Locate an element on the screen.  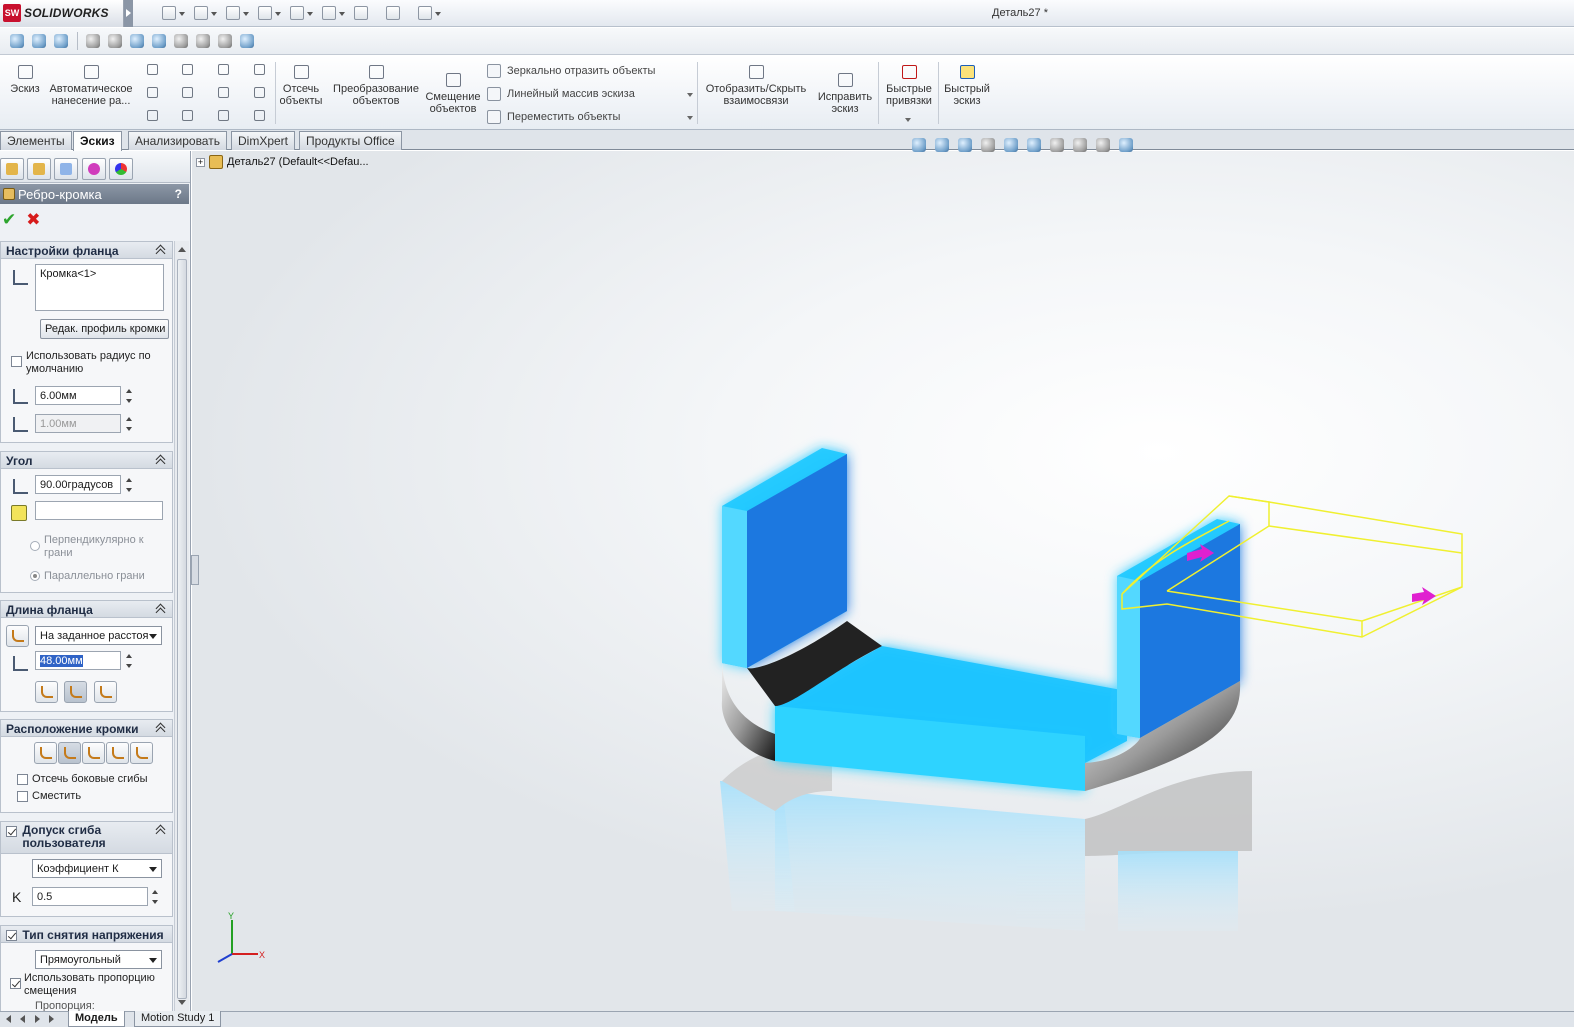
previous-view-icon is located at coordinates (61, 41).